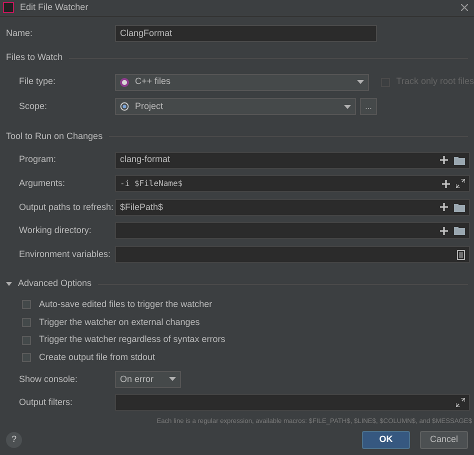  What do you see at coordinates (54, 136) in the screenshot?
I see `section-title: Tool to Run on Changes` at bounding box center [54, 136].